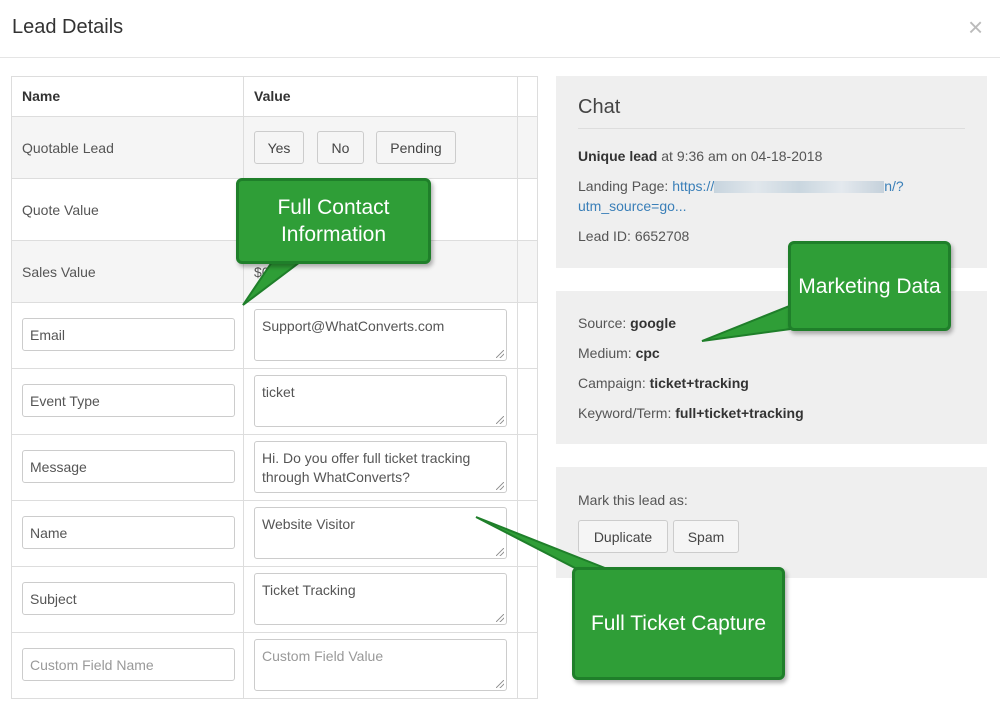  What do you see at coordinates (380, 599) in the screenshot?
I see `field-value-textarea: Ticket Tracking` at bounding box center [380, 599].